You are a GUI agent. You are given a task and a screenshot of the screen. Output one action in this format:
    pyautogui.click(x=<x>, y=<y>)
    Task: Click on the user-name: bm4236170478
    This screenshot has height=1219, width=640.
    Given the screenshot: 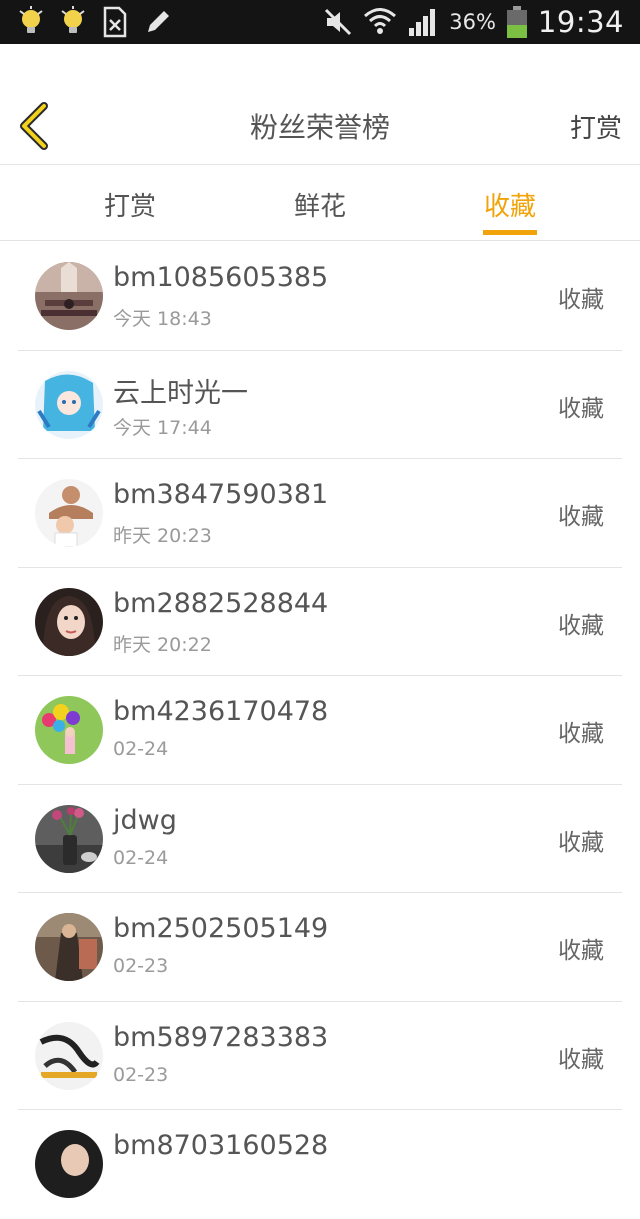 What is the action you would take?
    pyautogui.click(x=221, y=711)
    